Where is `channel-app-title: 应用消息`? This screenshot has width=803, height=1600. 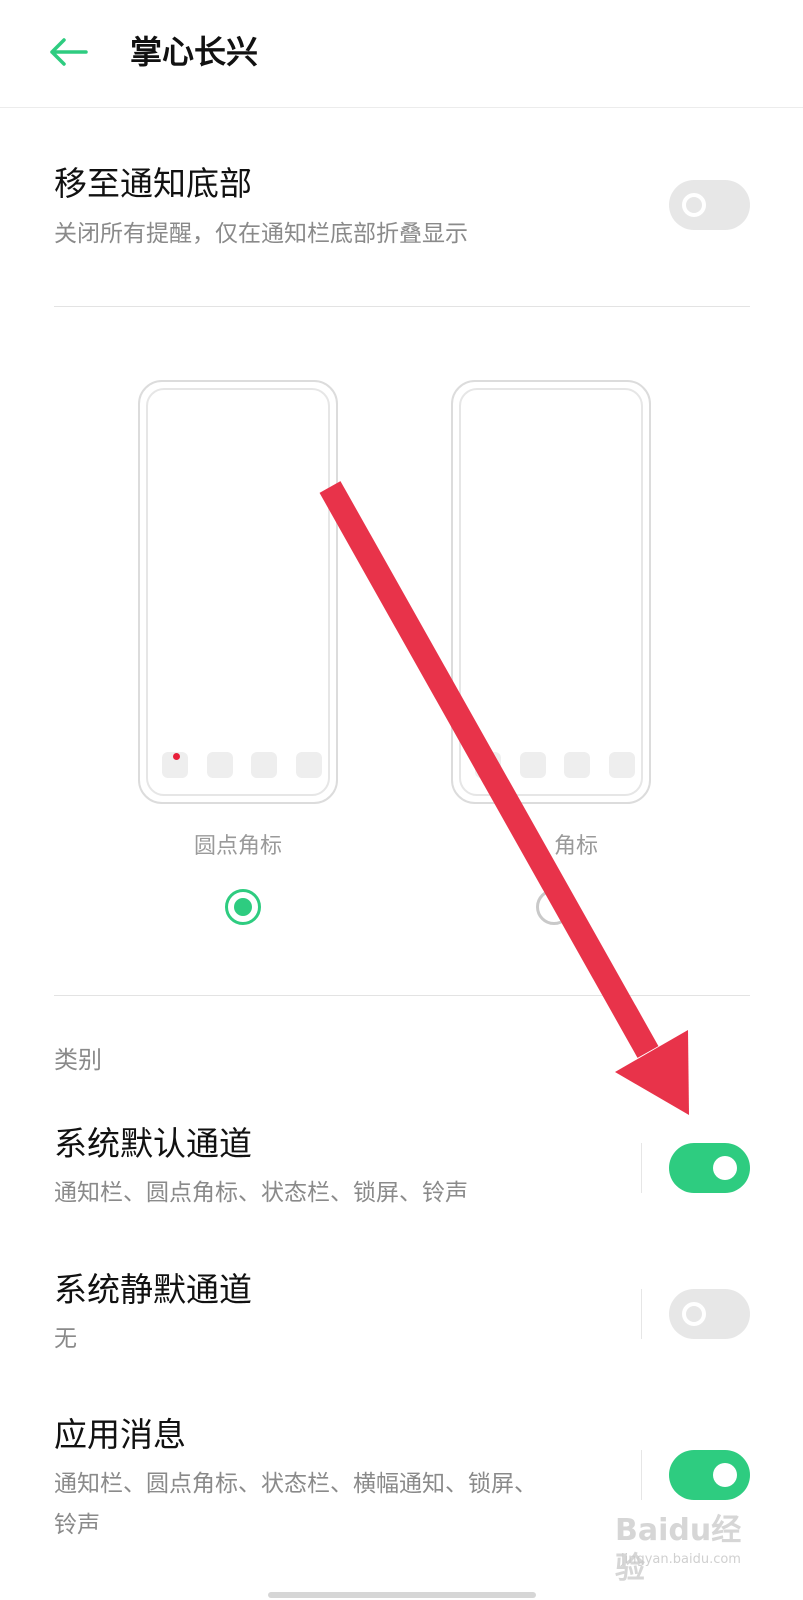
channel-app-title: 应用消息 is located at coordinates (120, 1434).